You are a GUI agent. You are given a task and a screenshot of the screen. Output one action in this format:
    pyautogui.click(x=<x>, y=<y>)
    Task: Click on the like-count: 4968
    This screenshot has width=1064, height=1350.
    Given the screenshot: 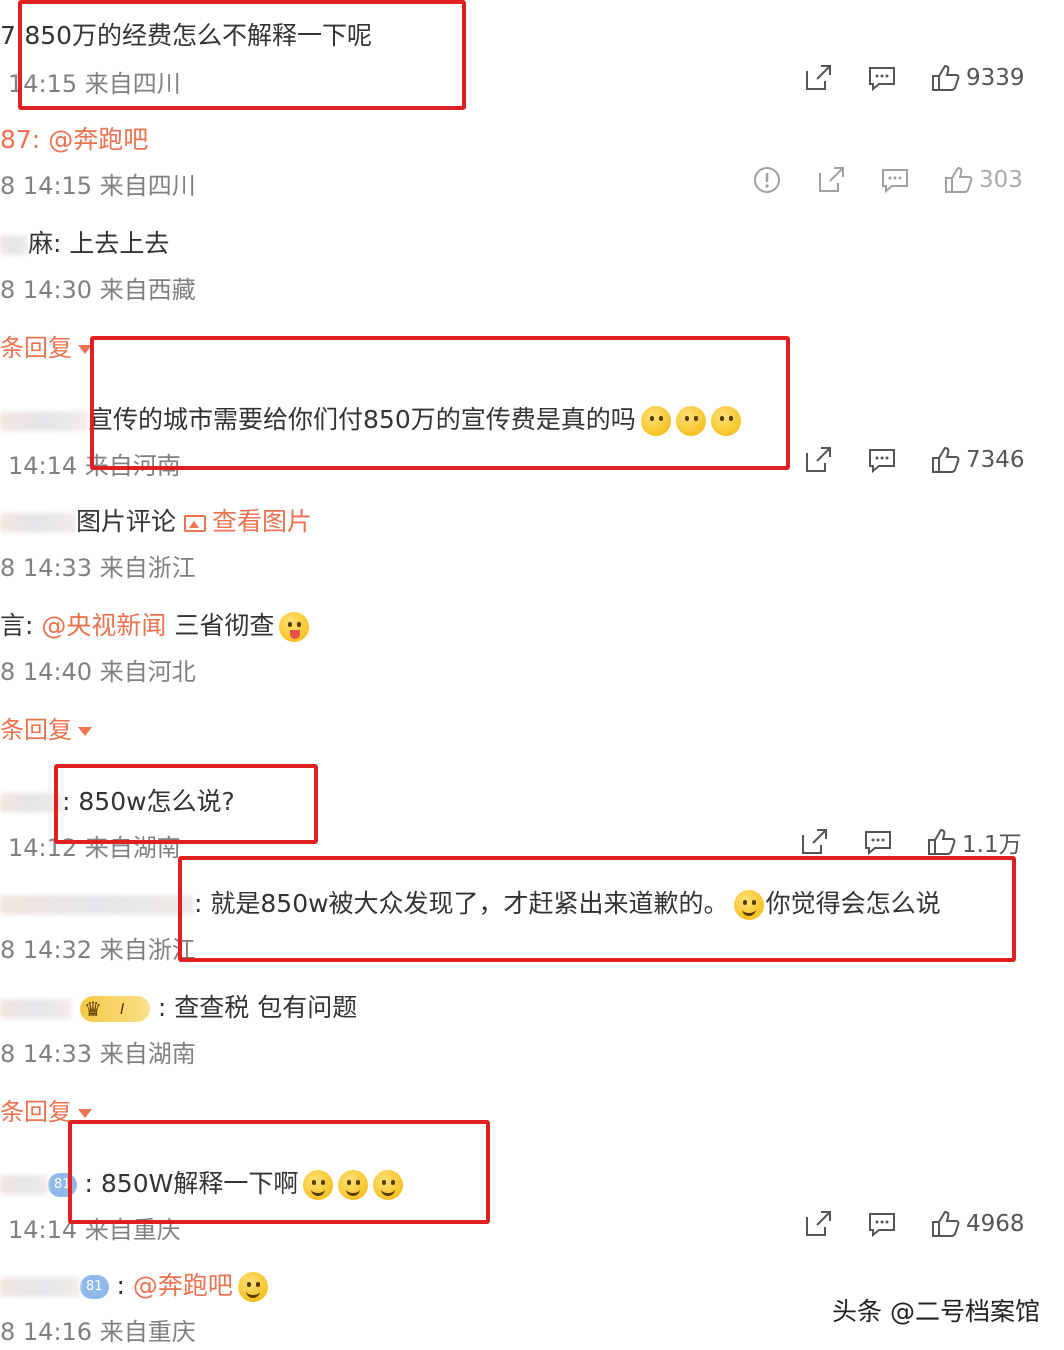 What is the action you would take?
    pyautogui.click(x=995, y=1224)
    